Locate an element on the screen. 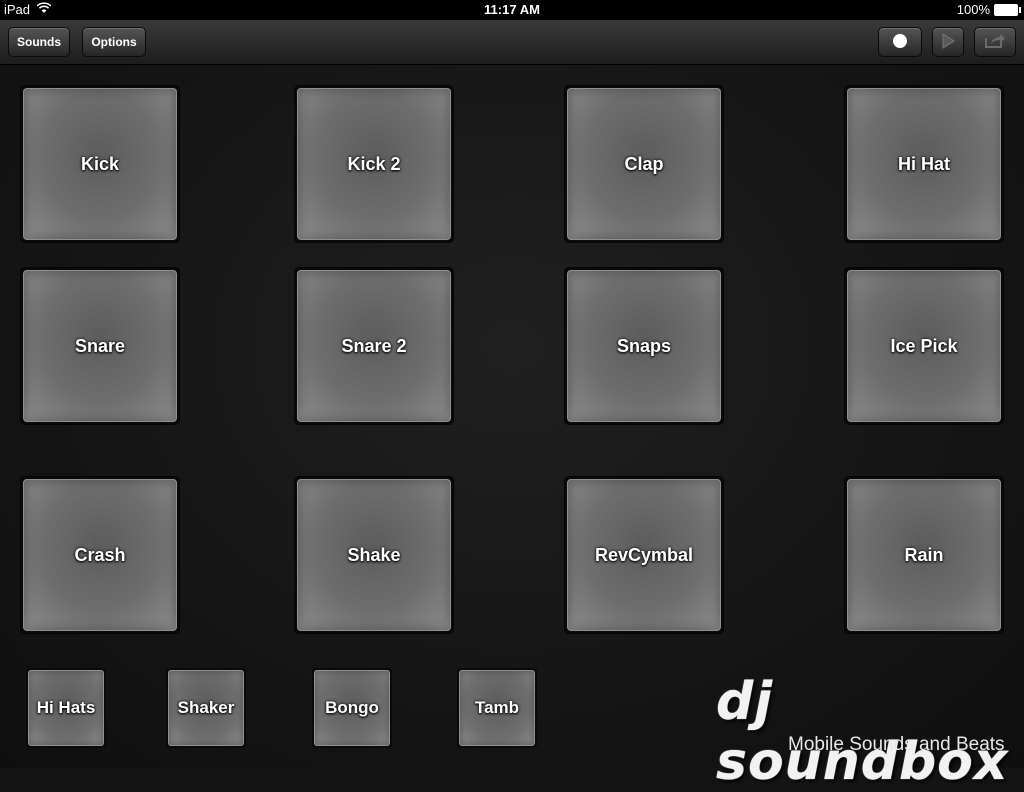 This screenshot has height=792, width=1024. pad-ice-pick: Ice Pick is located at coordinates (924, 346).